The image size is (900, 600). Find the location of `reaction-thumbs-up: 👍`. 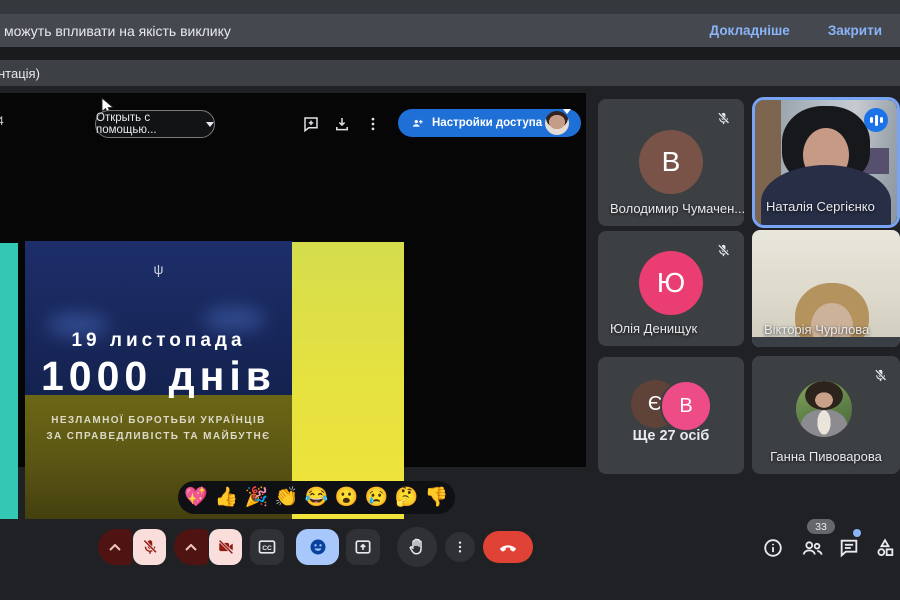

reaction-thumbs-up: 👍 is located at coordinates (226, 497).